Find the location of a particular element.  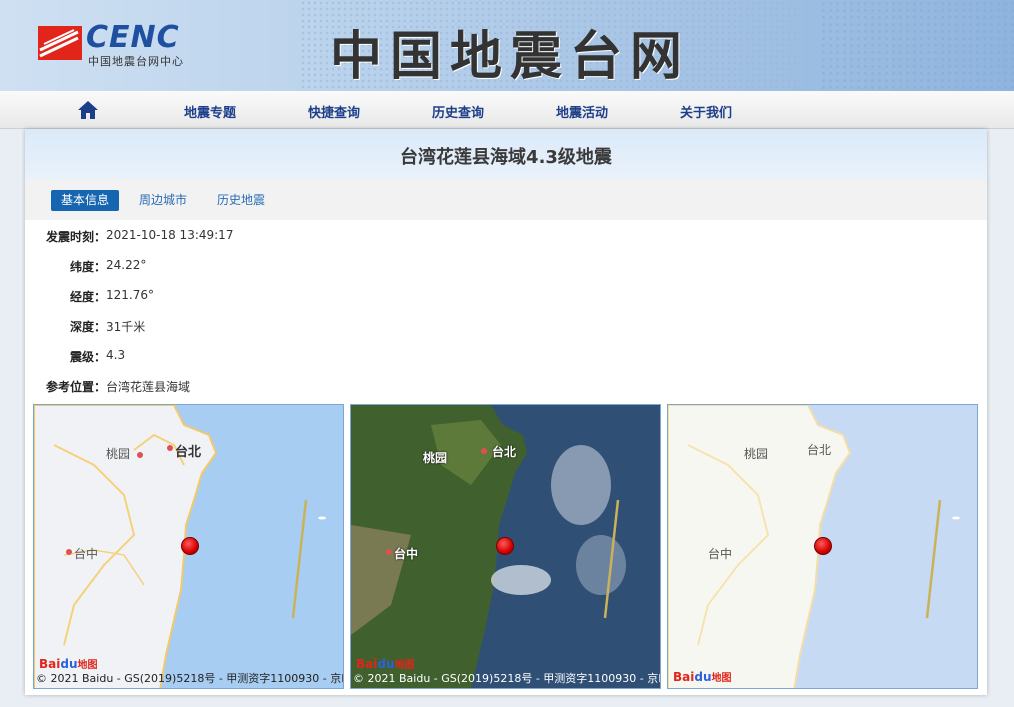

header-banner: CENC 中国地震台网中心 中国地震台网 is located at coordinates (507, 45).